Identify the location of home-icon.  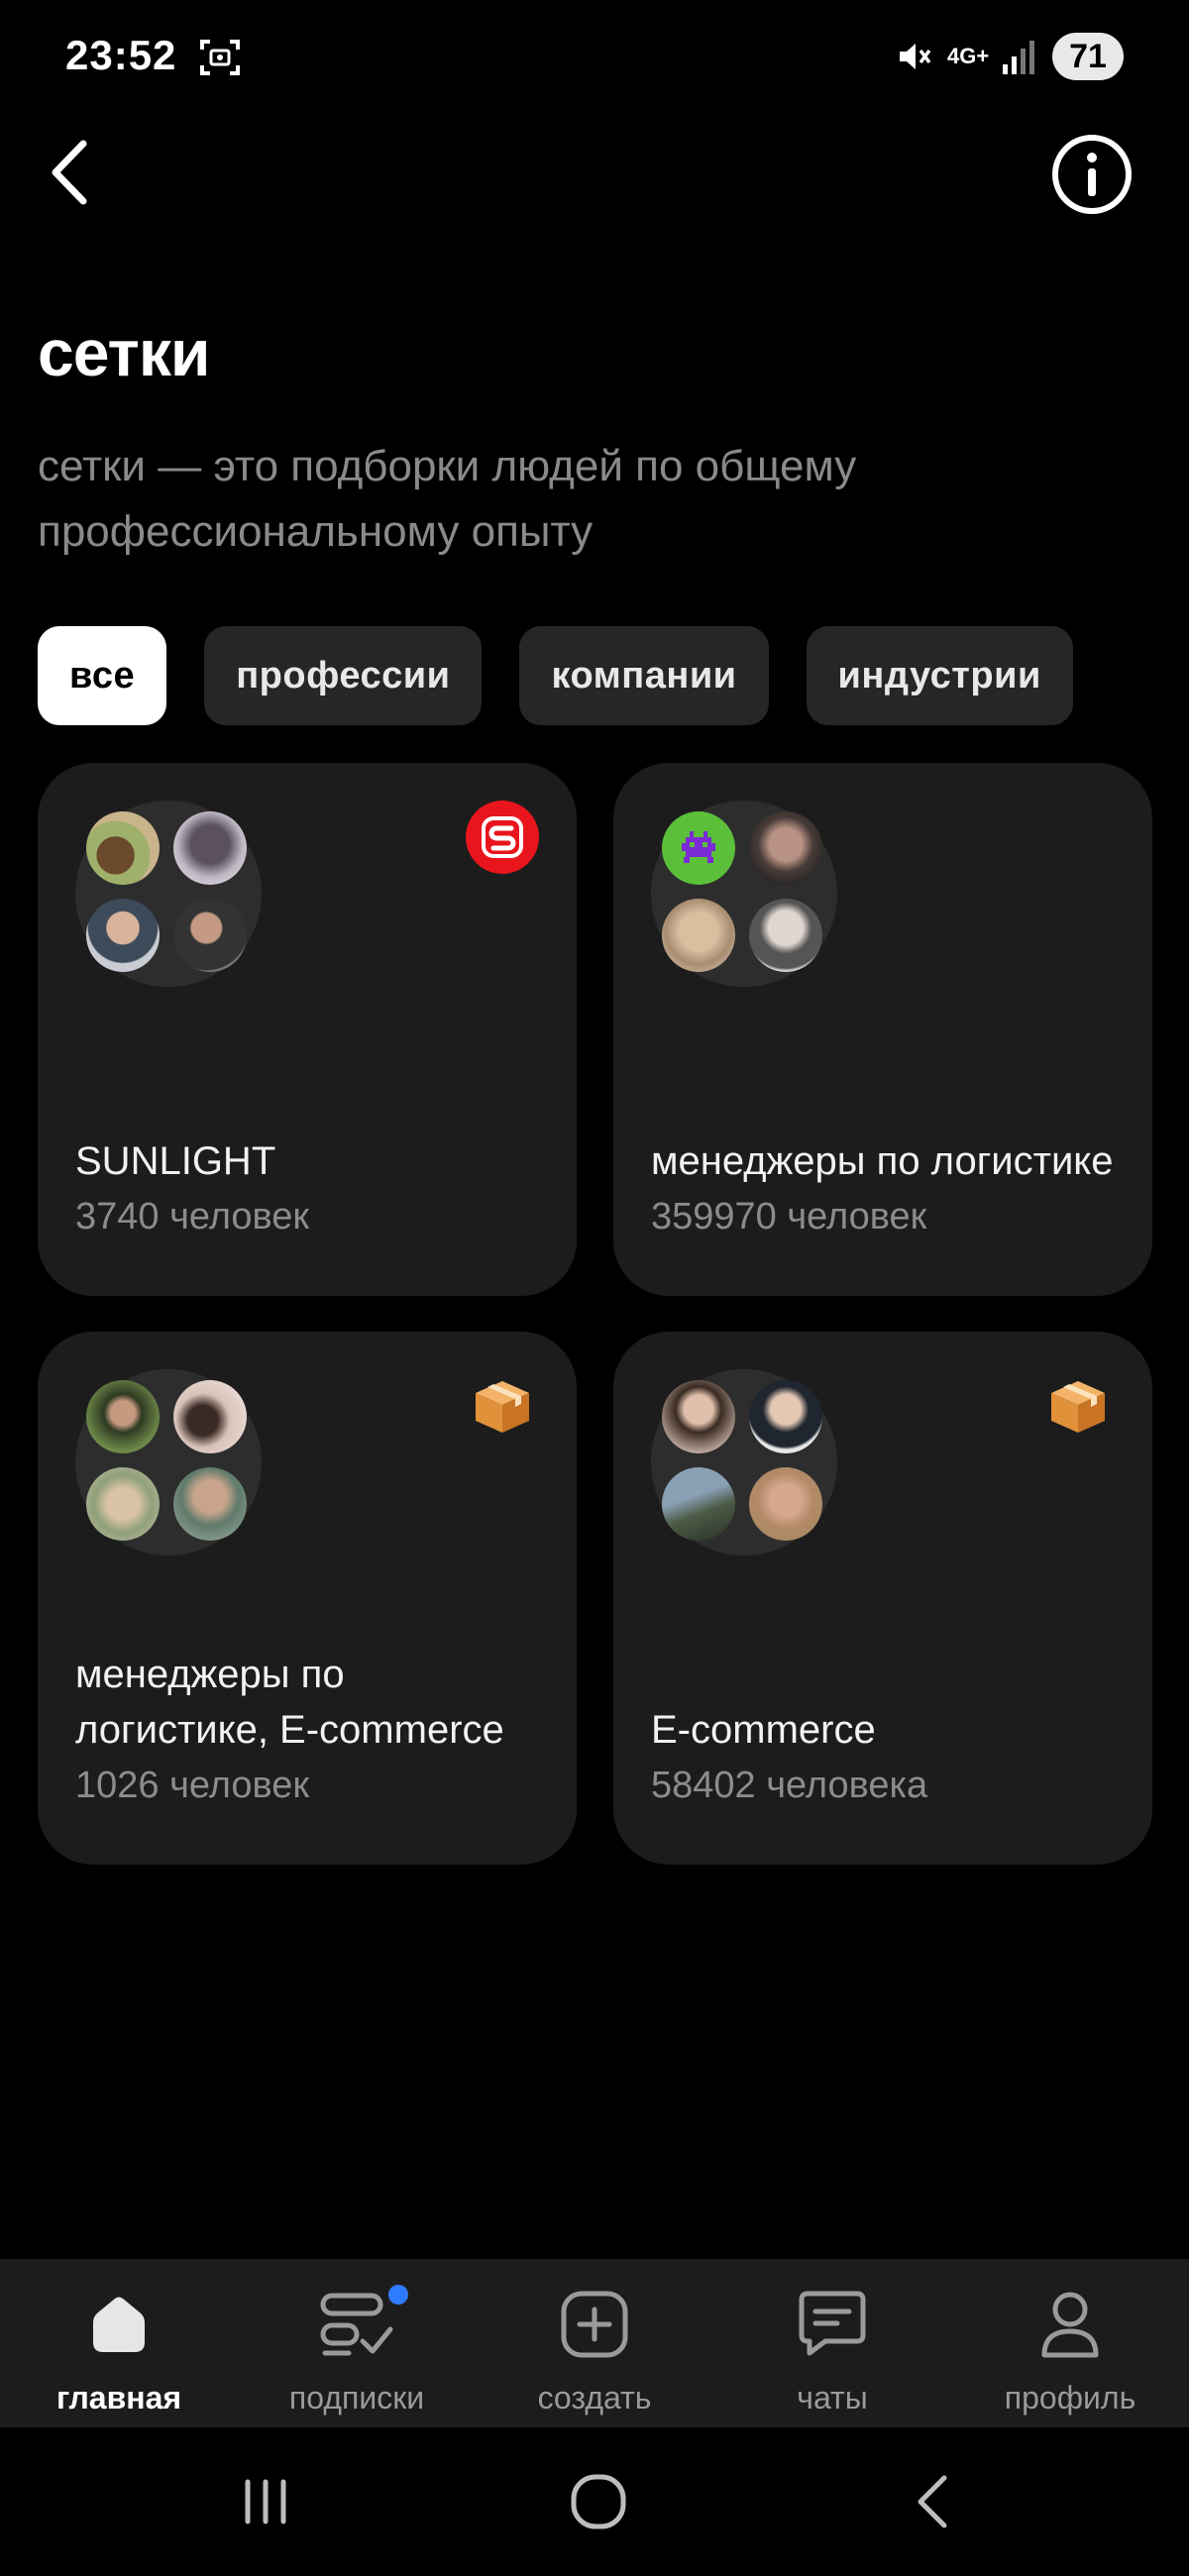
(119, 2325).